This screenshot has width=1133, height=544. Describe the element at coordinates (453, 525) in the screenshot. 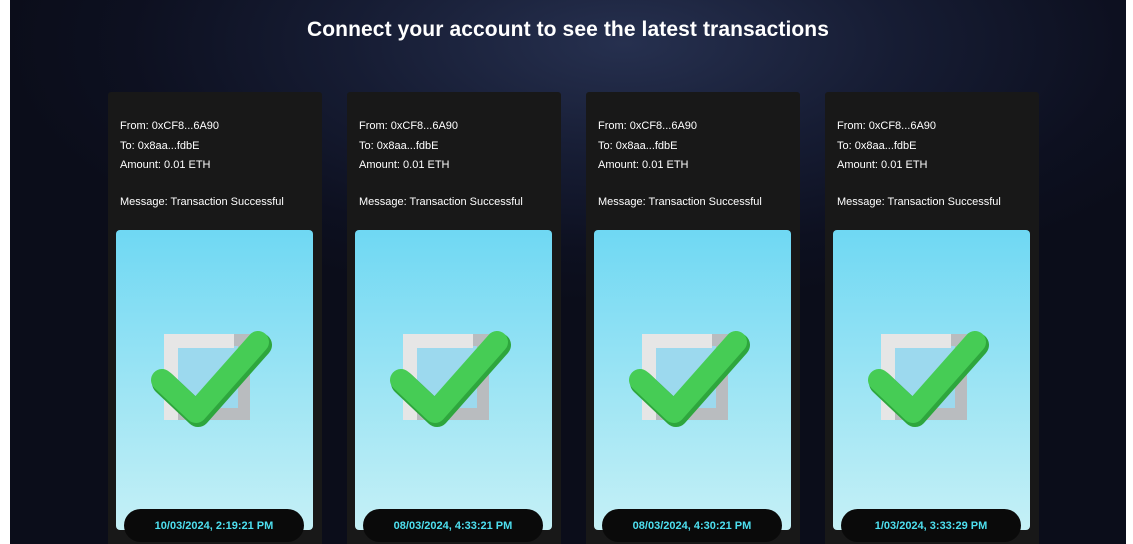

I see `timestamp-badge: 08/03/2024, 4:33:21 PM` at that location.